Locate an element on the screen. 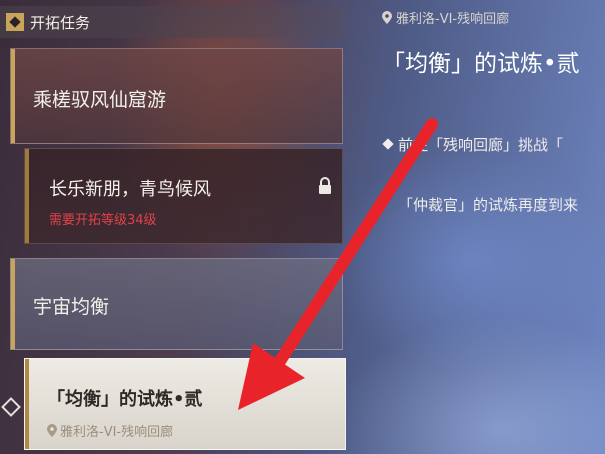 This screenshot has width=605, height=454. category-label-2: 宇宙均衡 is located at coordinates (71, 307).